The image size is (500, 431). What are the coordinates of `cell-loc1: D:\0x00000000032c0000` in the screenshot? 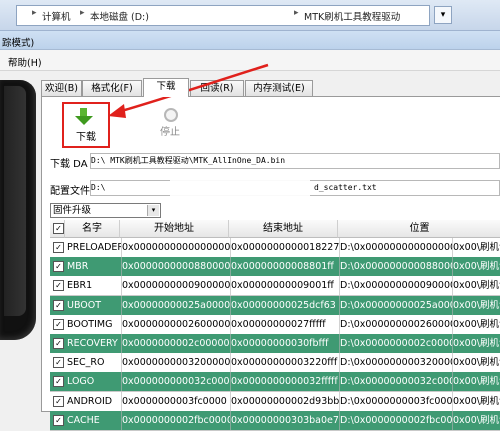 It's located at (395, 382).